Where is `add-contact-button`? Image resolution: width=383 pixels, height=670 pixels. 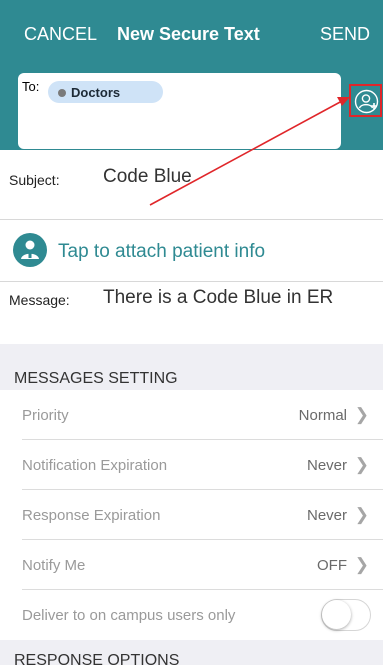
add-contact-button is located at coordinates (365, 100).